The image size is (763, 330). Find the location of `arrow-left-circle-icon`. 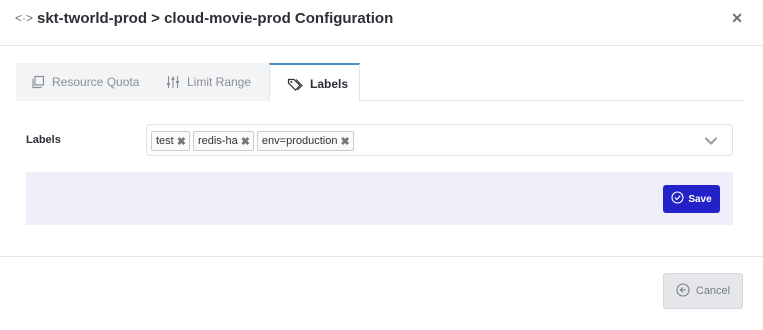

arrow-left-circle-icon is located at coordinates (683, 291).